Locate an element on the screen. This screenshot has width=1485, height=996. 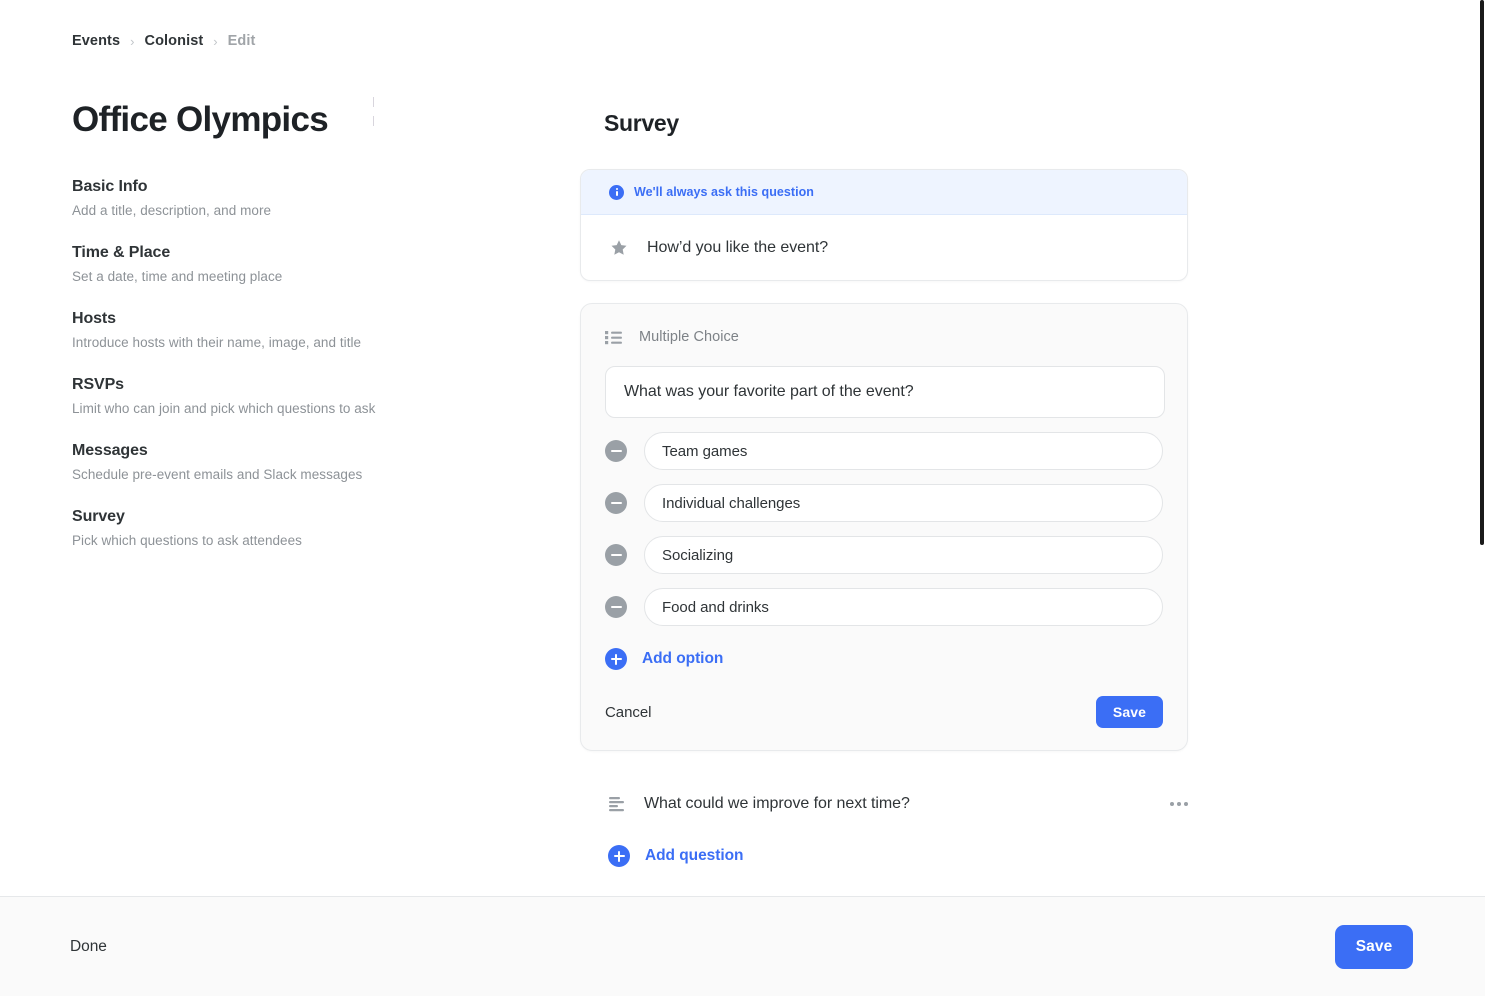
banner-label: We'll always ask this question is located at coordinates (724, 192).